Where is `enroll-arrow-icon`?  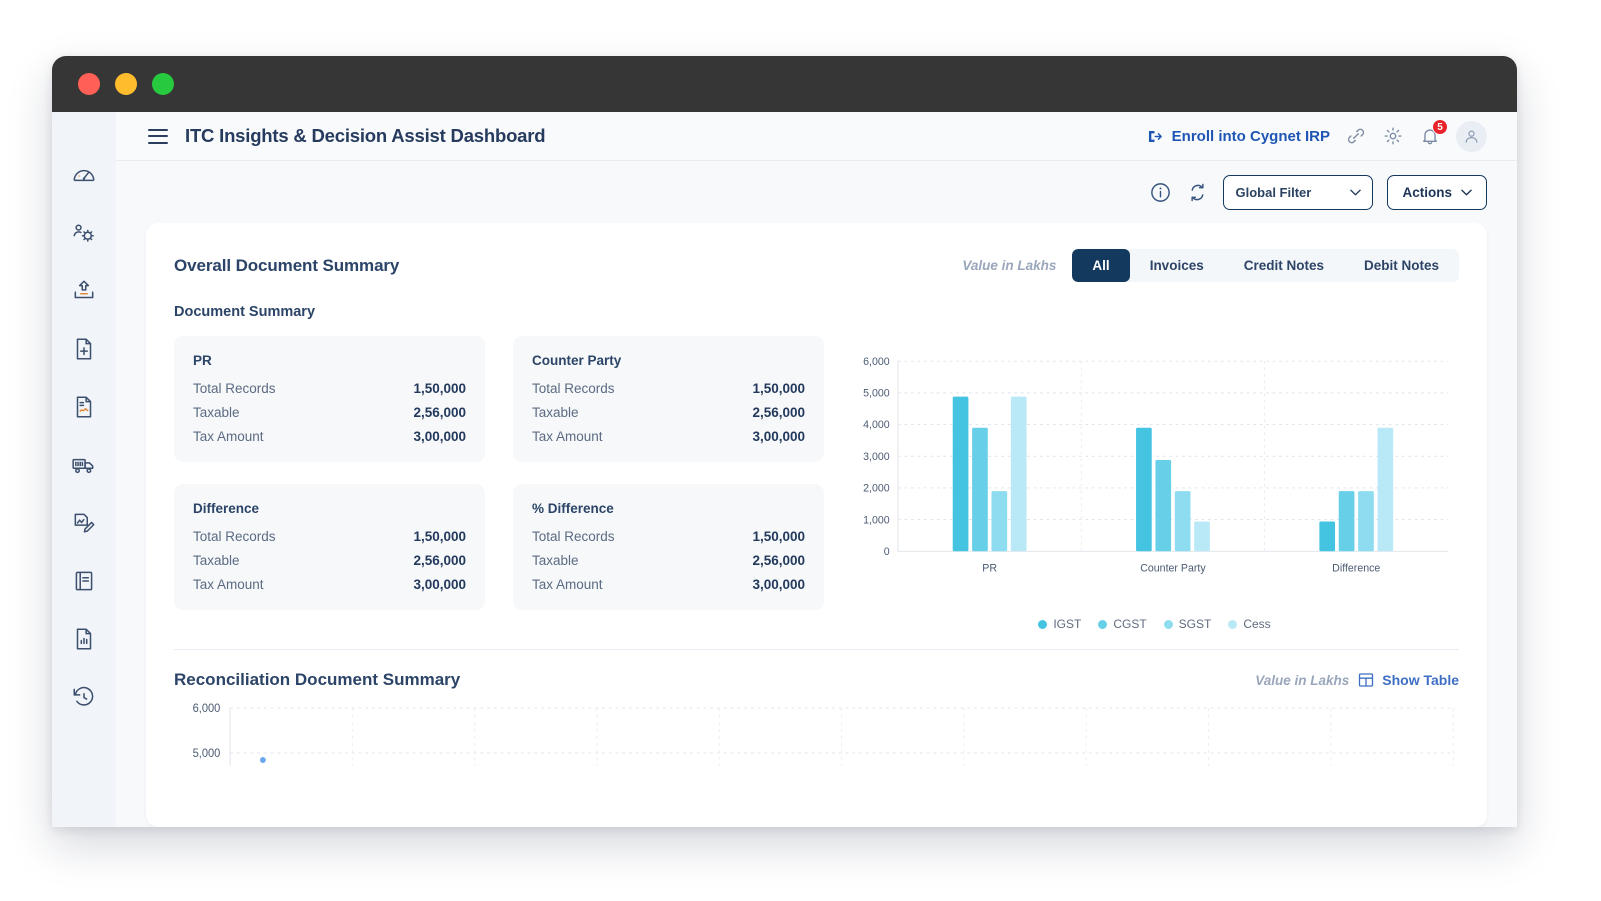 enroll-arrow-icon is located at coordinates (1155, 136).